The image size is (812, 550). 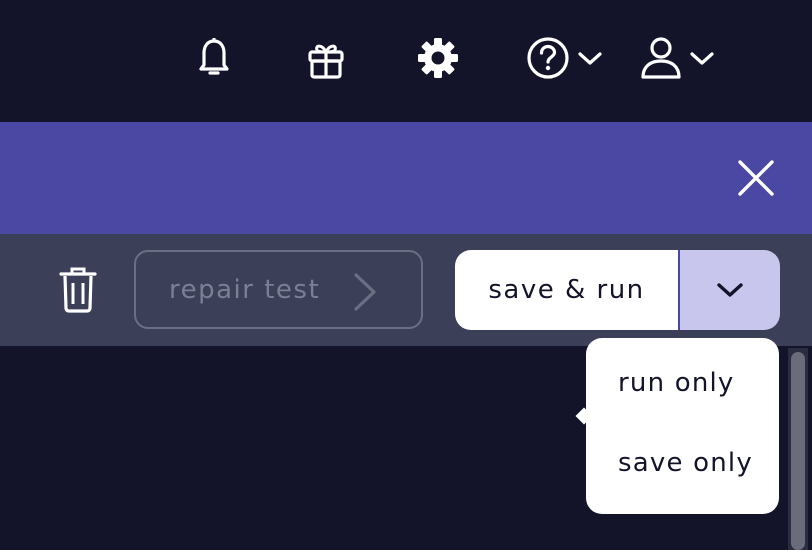 I want to click on settings-button, so click(x=438, y=58).